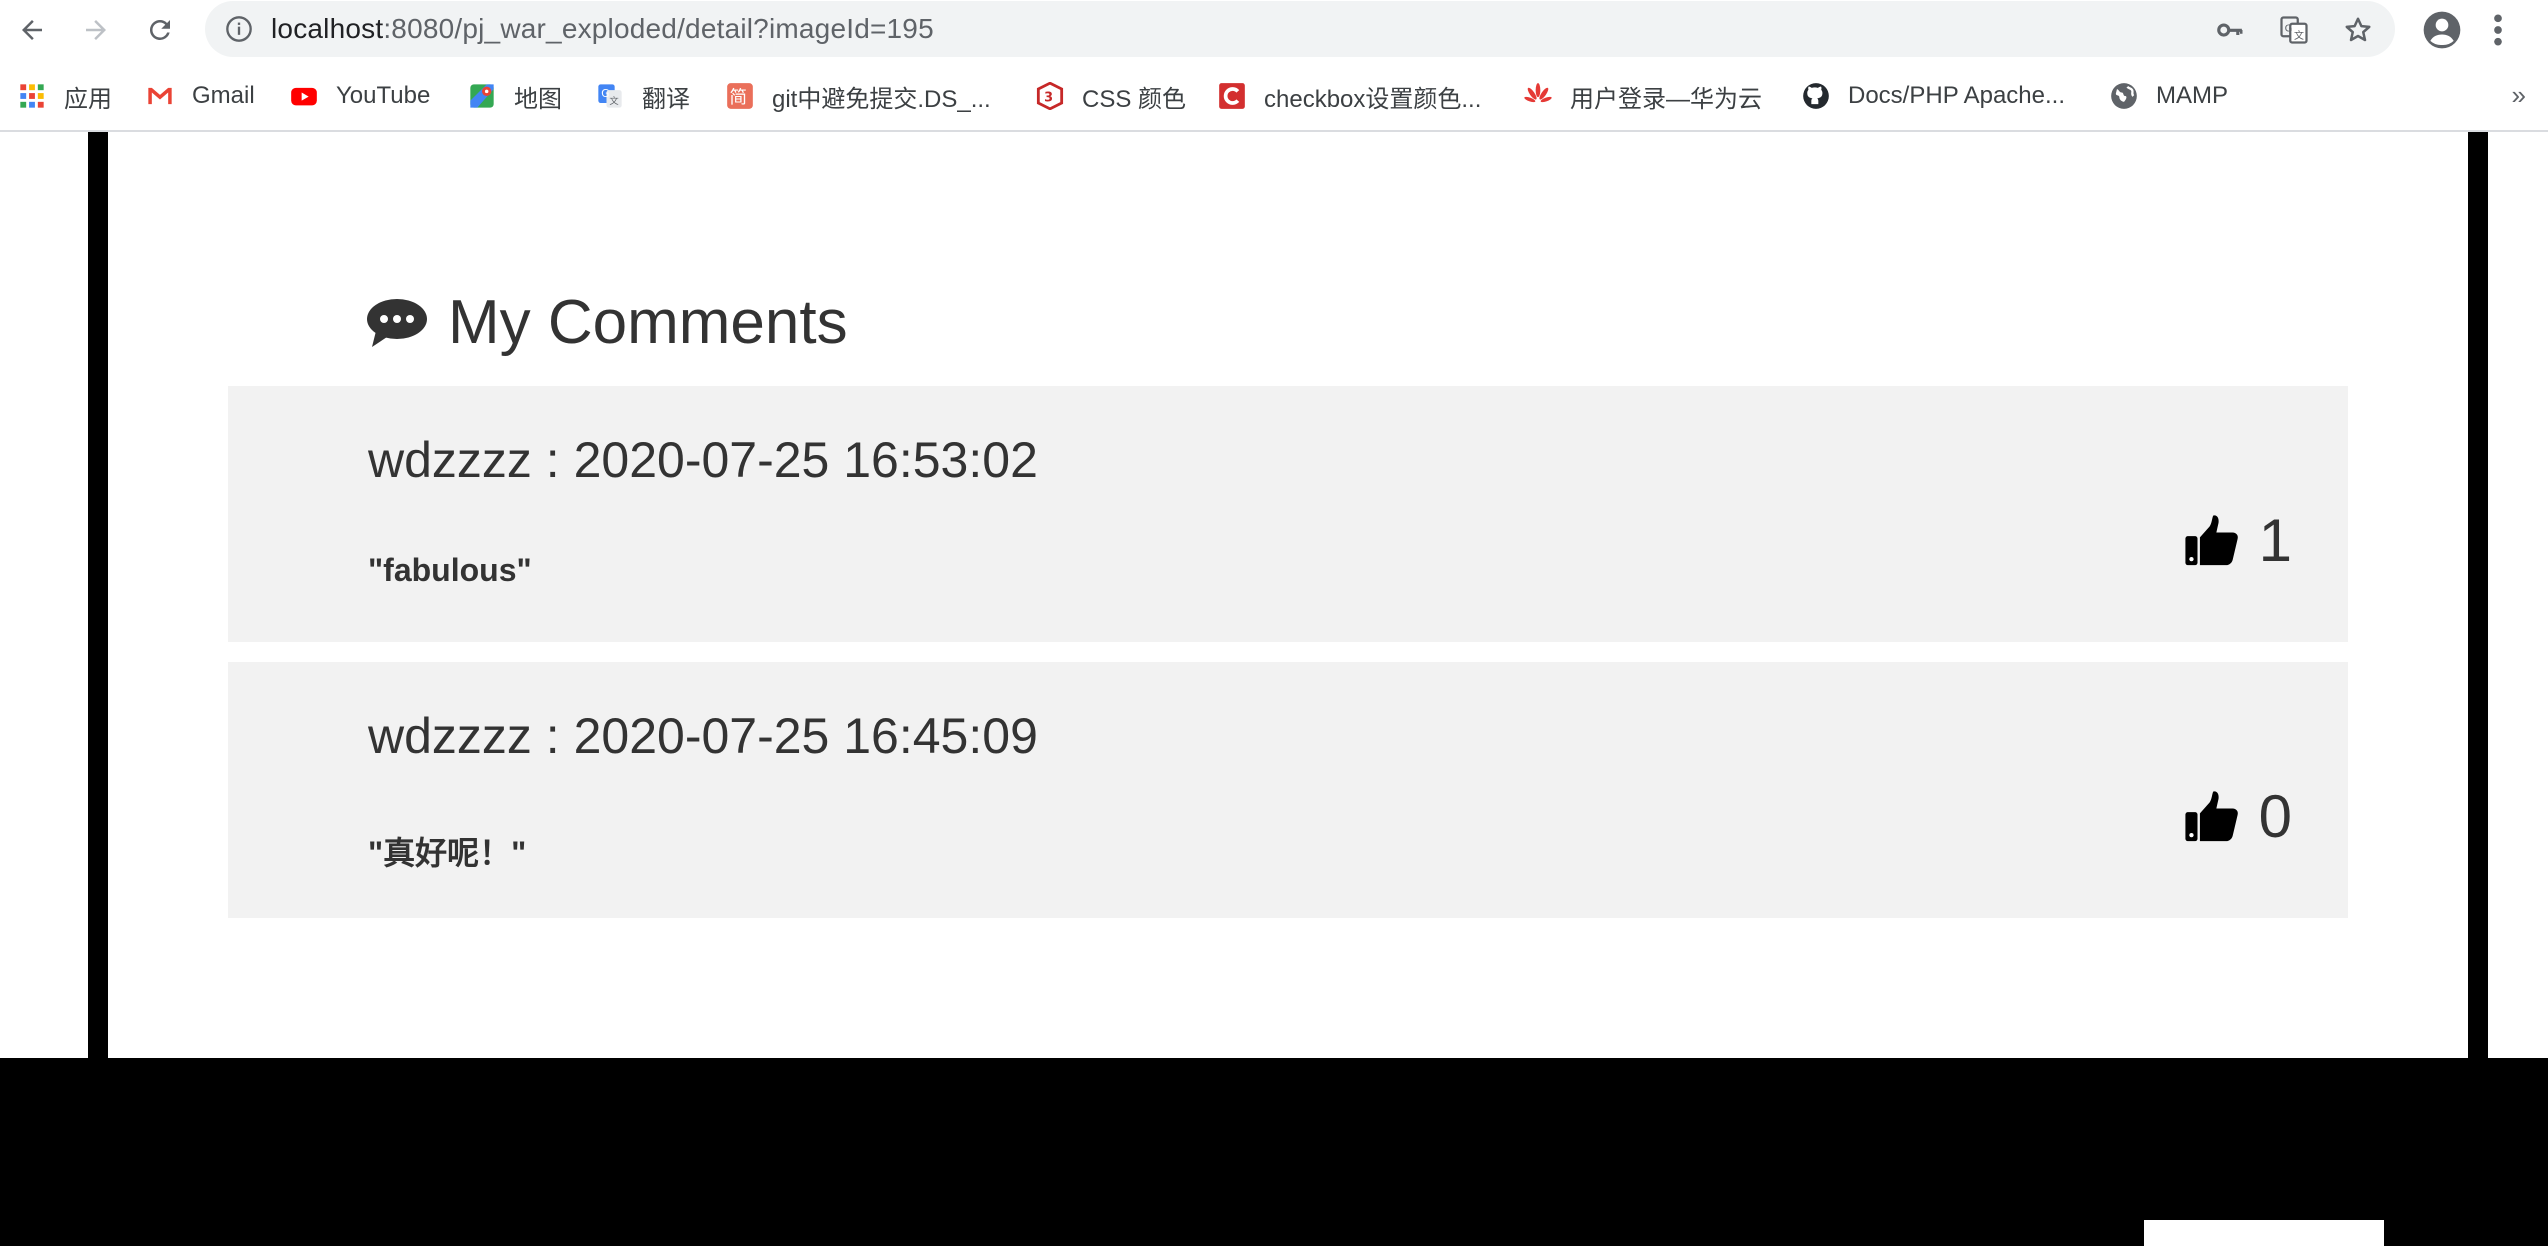  I want to click on bookmark-label: MAMP, so click(2192, 95).